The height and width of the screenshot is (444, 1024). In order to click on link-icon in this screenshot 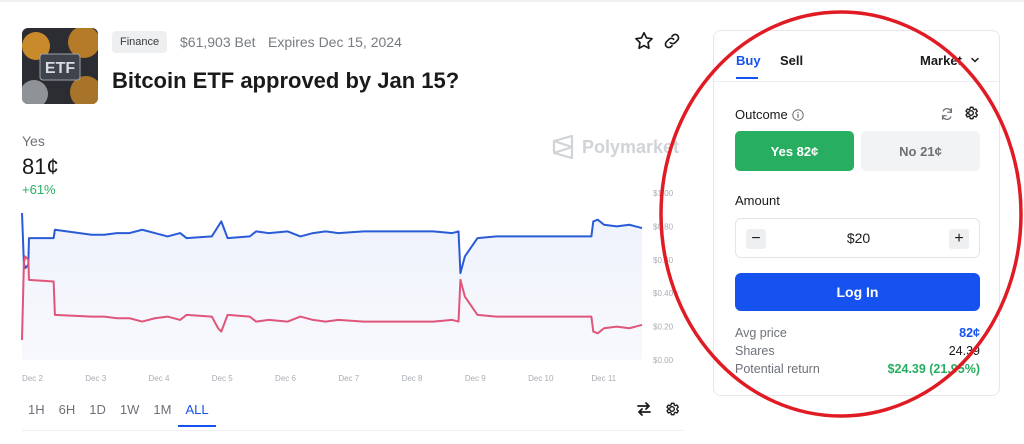, I will do `click(672, 41)`.